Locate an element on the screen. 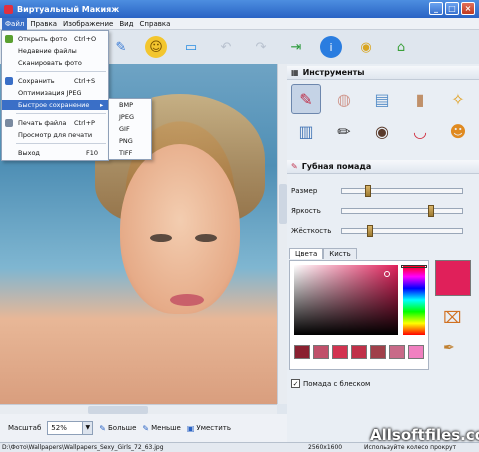 The height and width of the screenshot is (452, 479). gloss-checkbox: ✓ is located at coordinates (295, 383).